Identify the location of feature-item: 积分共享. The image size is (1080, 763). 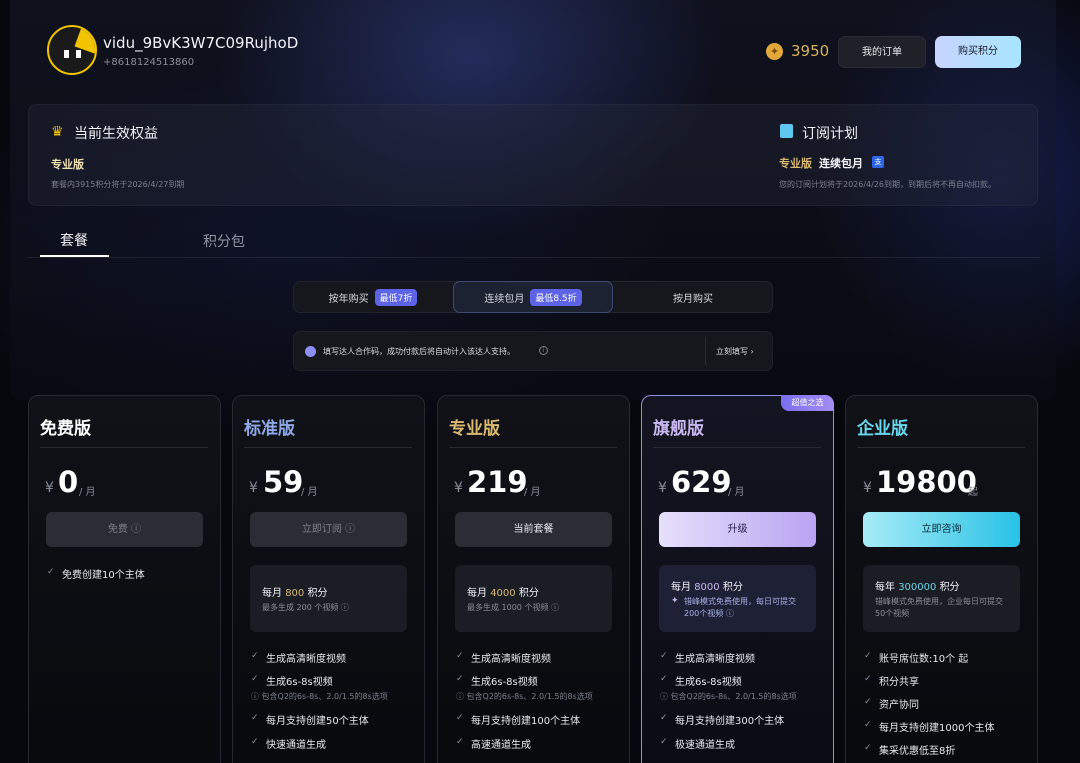
(899, 682).